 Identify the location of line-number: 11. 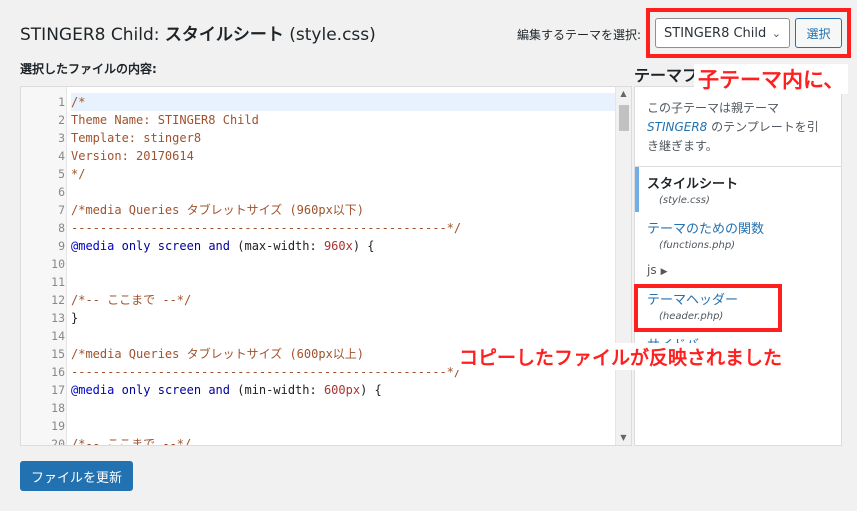
(58, 282).